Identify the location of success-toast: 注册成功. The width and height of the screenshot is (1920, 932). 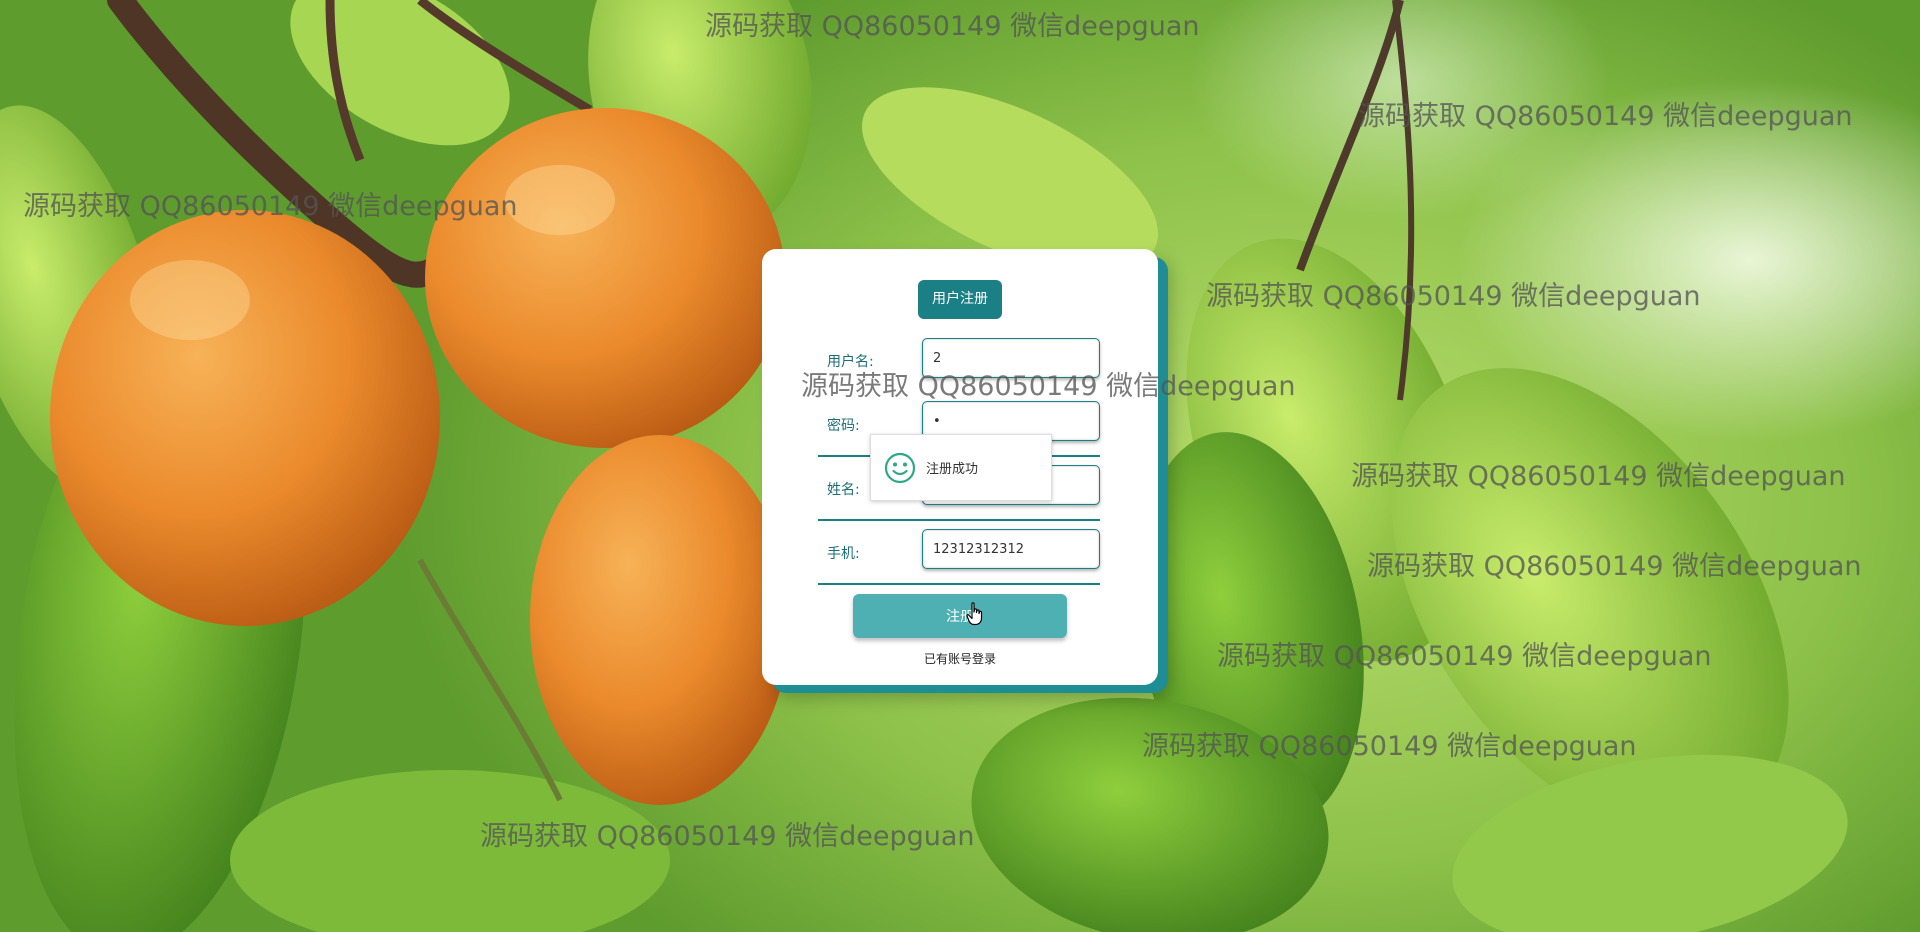
(961, 467).